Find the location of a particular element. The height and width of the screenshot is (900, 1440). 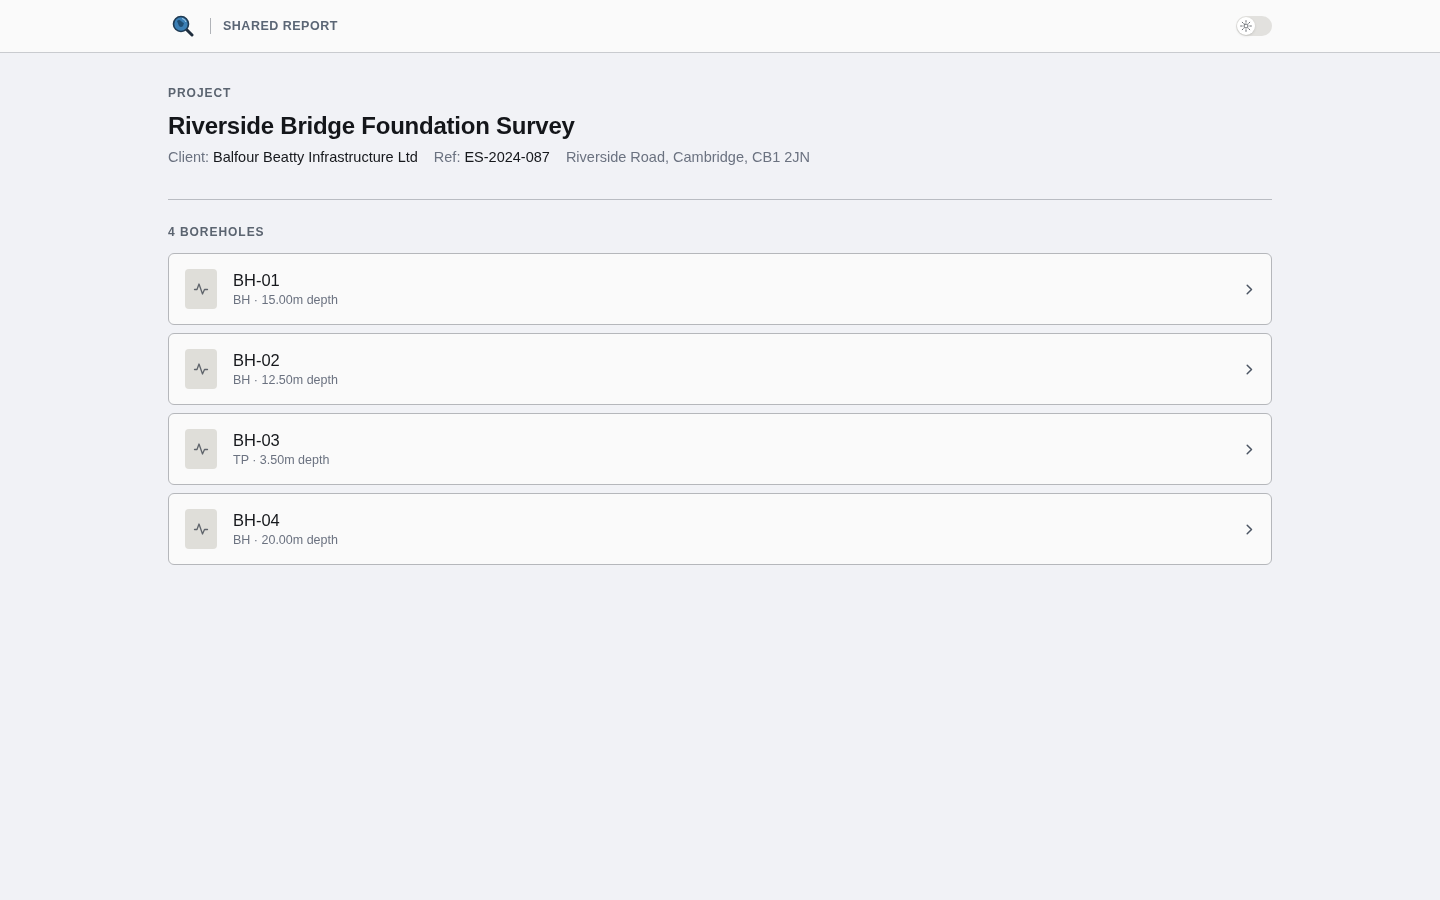

meta-label: Ref: is located at coordinates (447, 157).